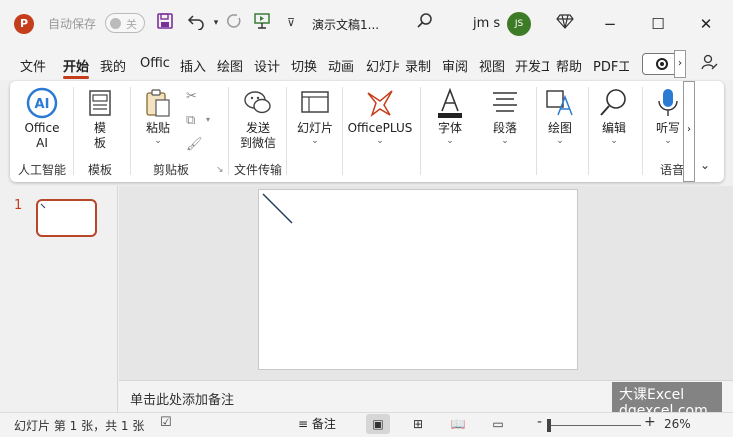 This screenshot has width=733, height=437. What do you see at coordinates (418, 65) in the screenshot?
I see `tab-record: 录制` at bounding box center [418, 65].